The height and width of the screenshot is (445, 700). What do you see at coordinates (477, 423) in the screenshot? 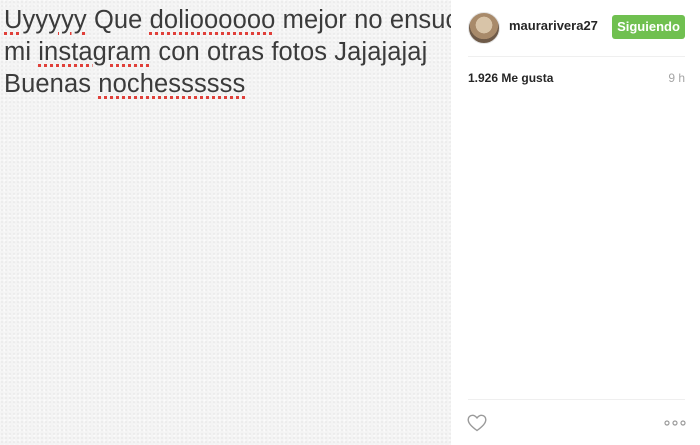
I see `heart-outline-icon` at bounding box center [477, 423].